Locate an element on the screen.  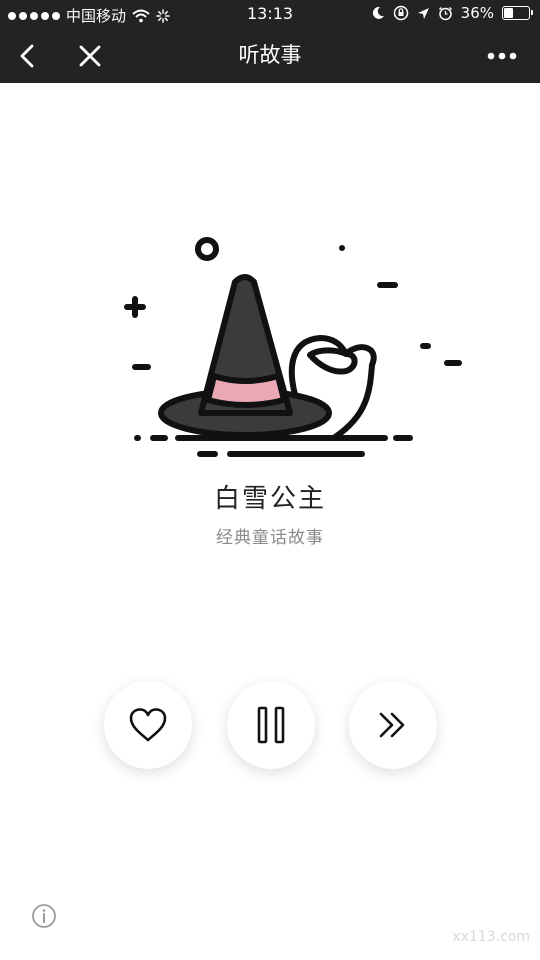
back-button is located at coordinates (28, 55).